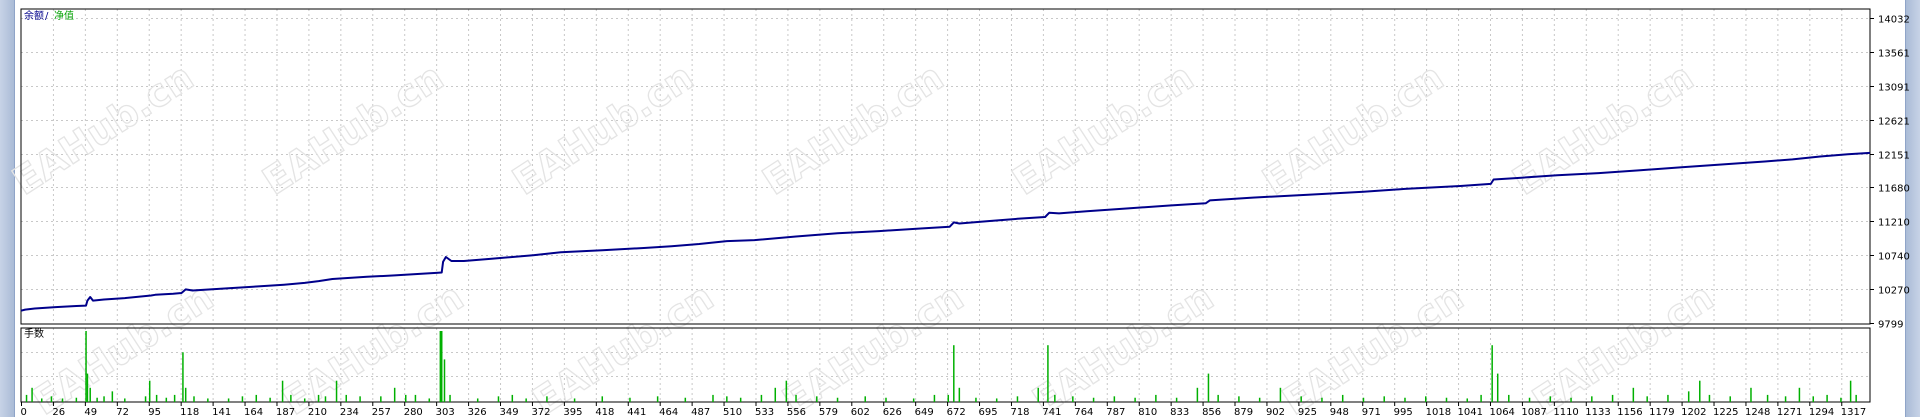 This screenshot has width=1920, height=417. I want to click on x-tick-label: 579, so click(828, 412).